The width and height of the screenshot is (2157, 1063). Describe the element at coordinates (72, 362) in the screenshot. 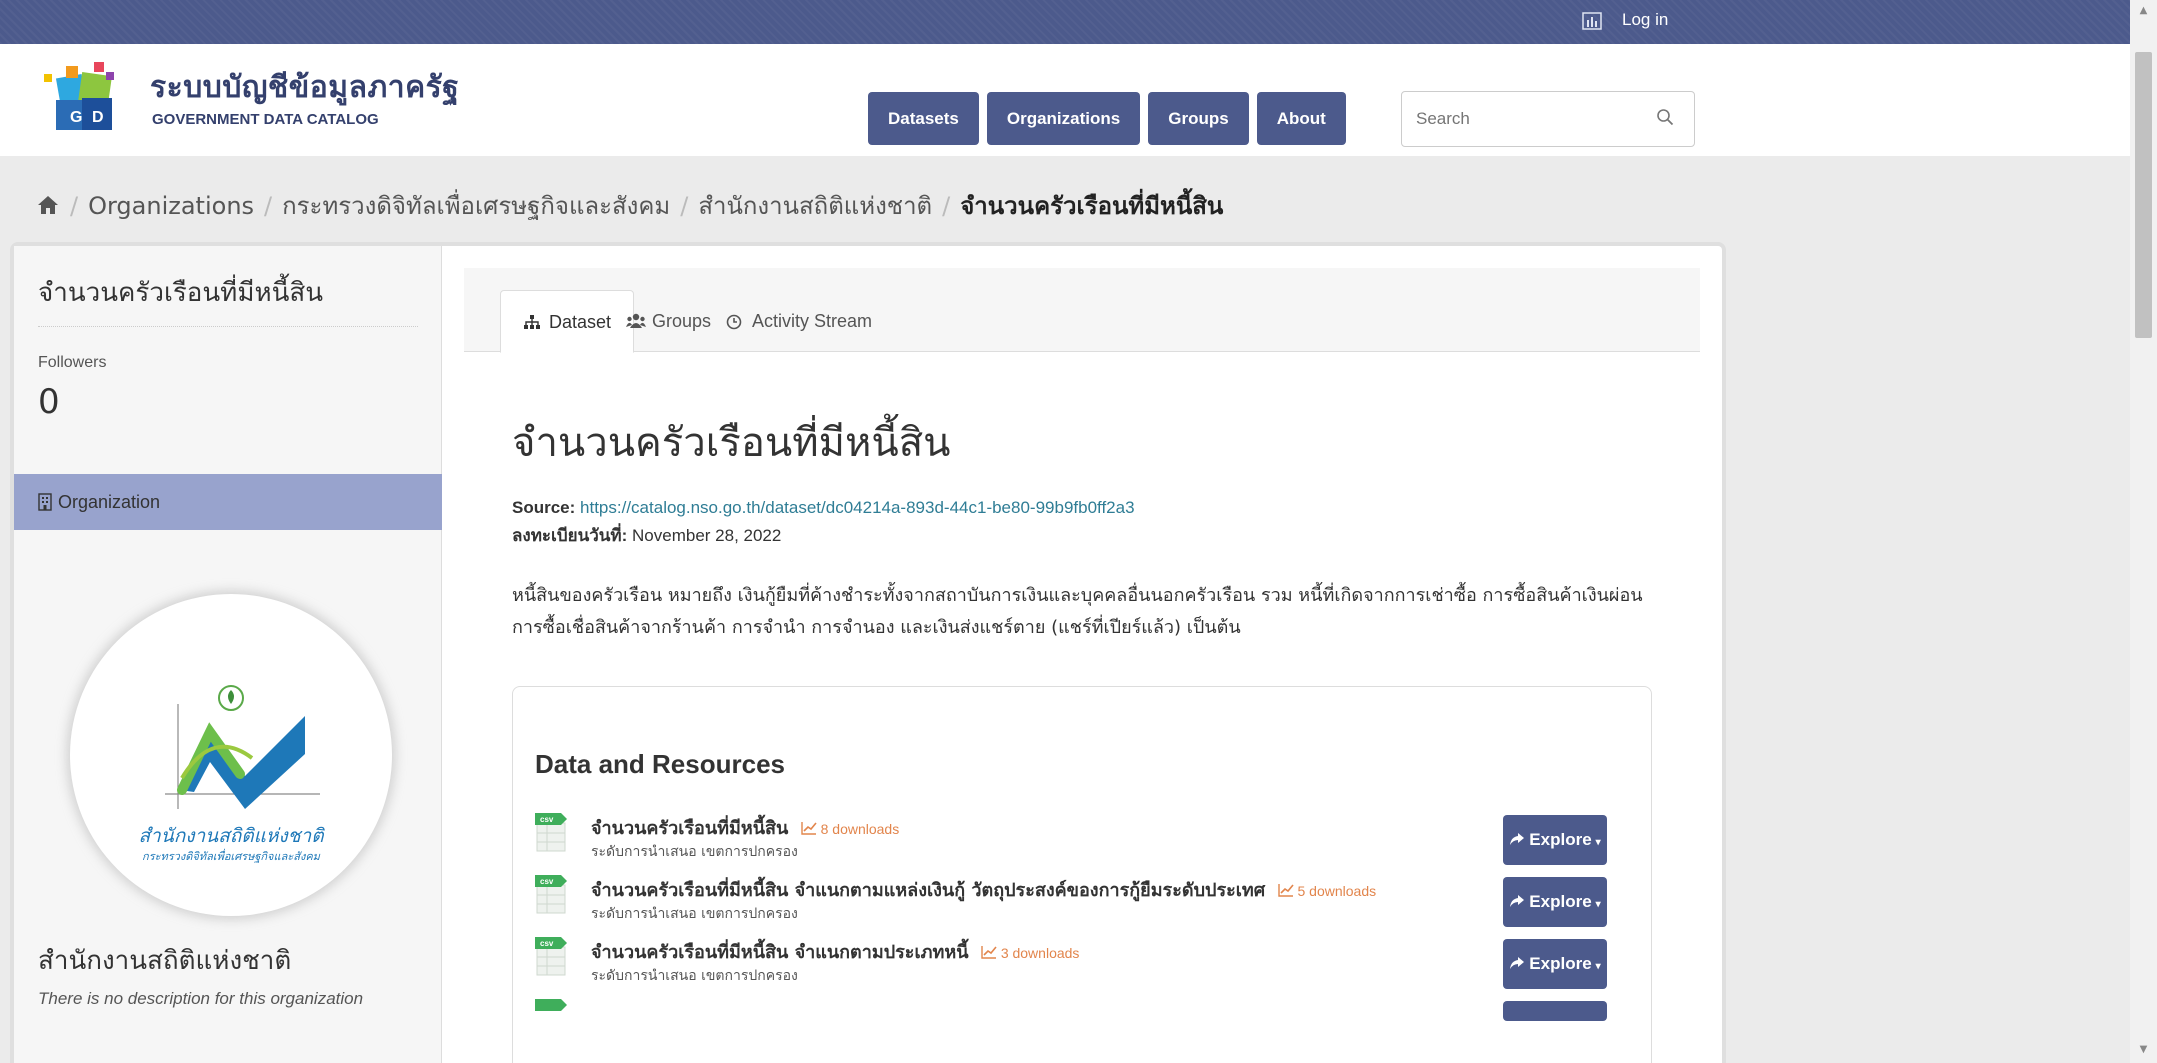

I see `followers-label: Followers` at that location.